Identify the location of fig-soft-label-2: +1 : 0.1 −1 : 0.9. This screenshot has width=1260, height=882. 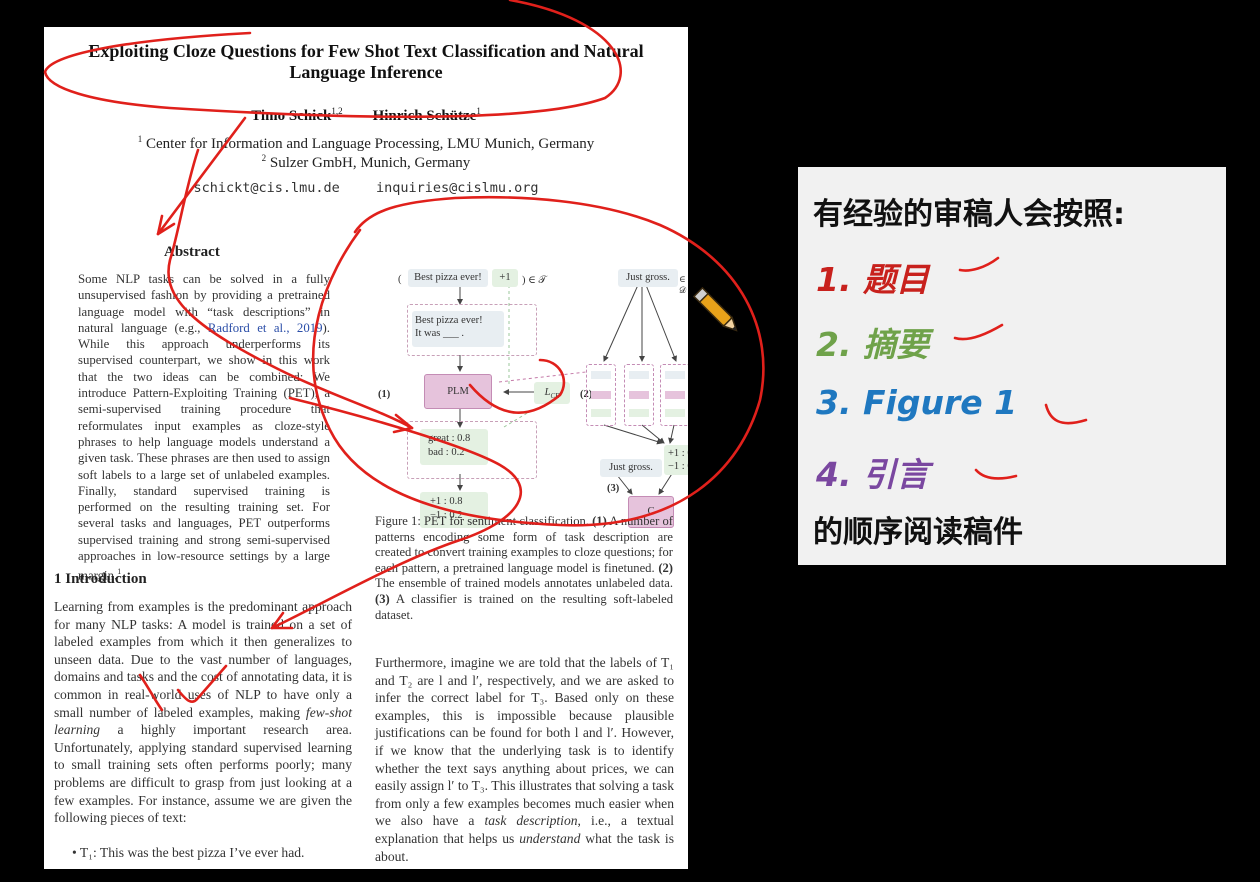
(676, 460).